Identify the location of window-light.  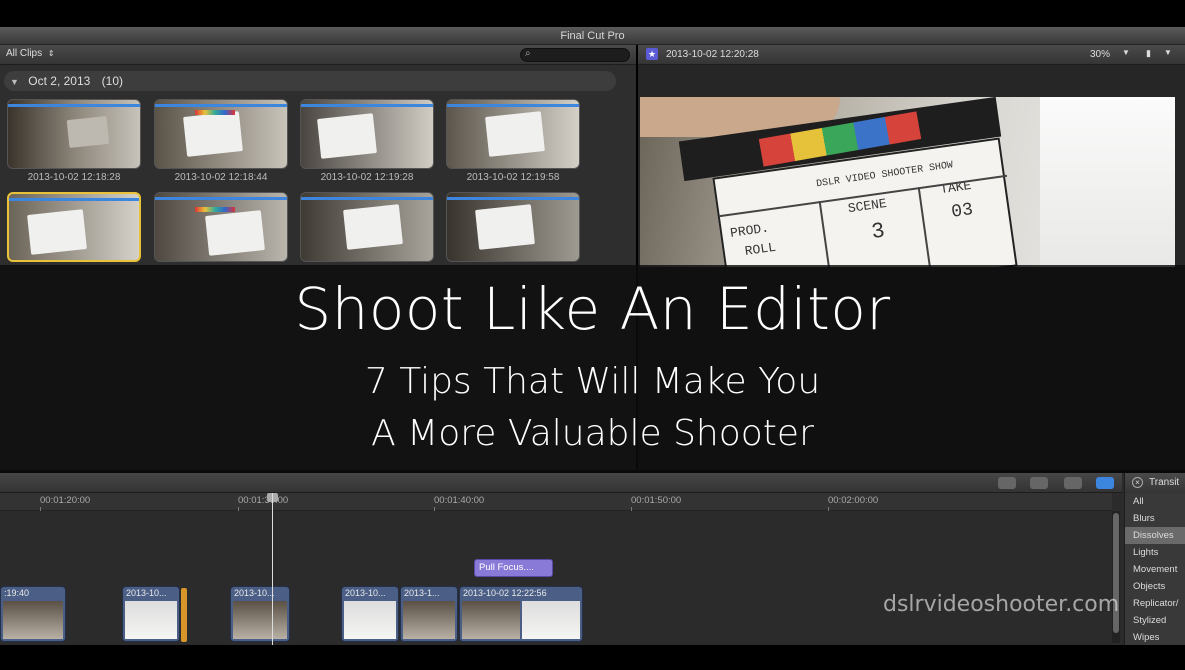
(1107, 182).